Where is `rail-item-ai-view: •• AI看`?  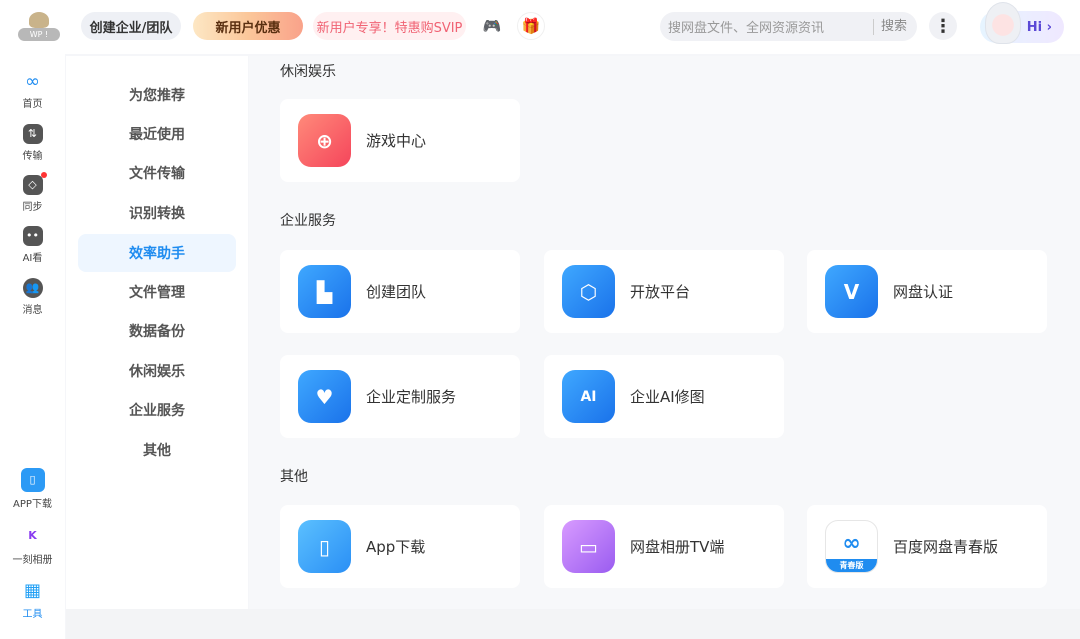 rail-item-ai-view: •• AI看 is located at coordinates (32, 245).